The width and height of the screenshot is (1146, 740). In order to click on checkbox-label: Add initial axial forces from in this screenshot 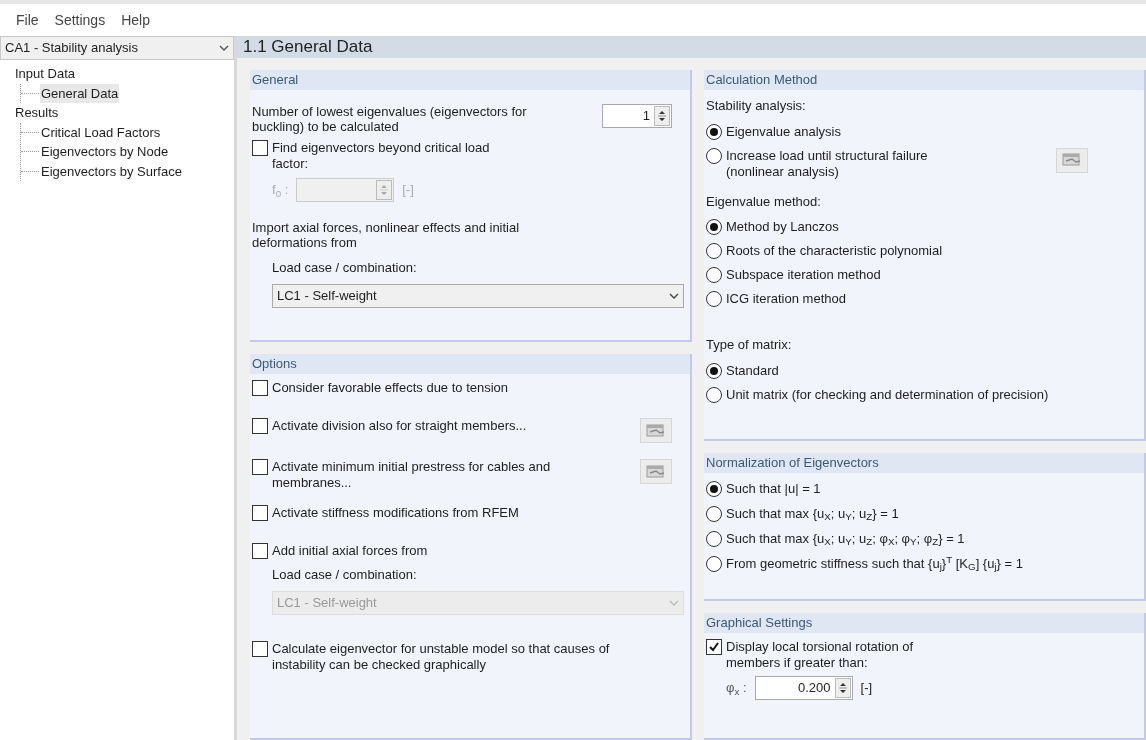, I will do `click(350, 551)`.